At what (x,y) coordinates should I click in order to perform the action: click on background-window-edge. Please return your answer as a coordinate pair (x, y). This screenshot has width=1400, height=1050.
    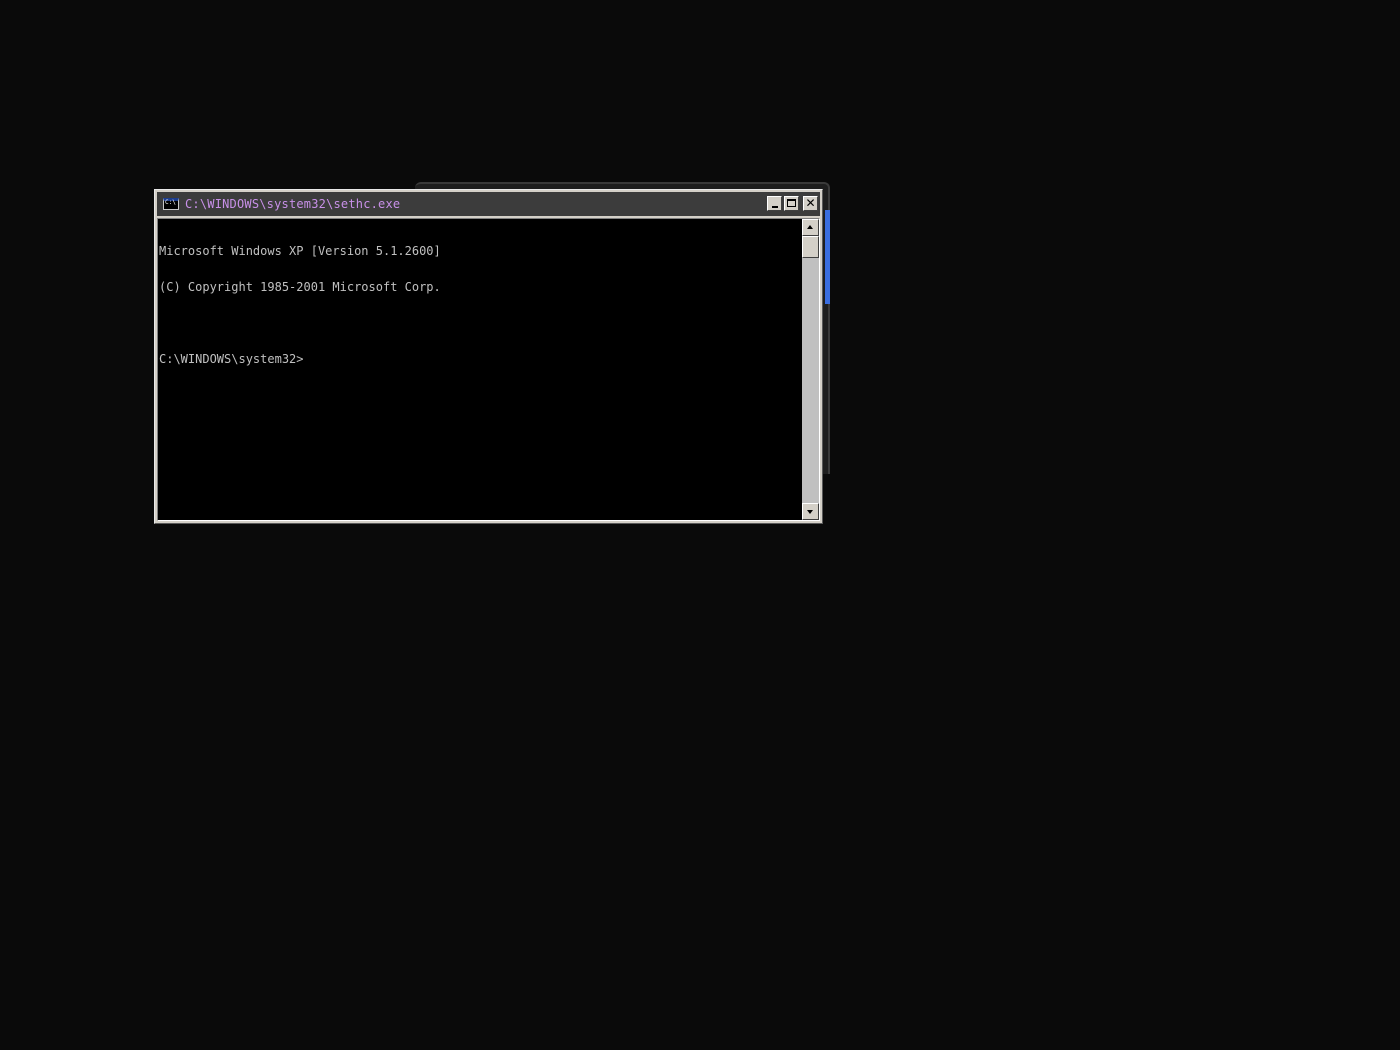
    Looking at the image, I should click on (827, 257).